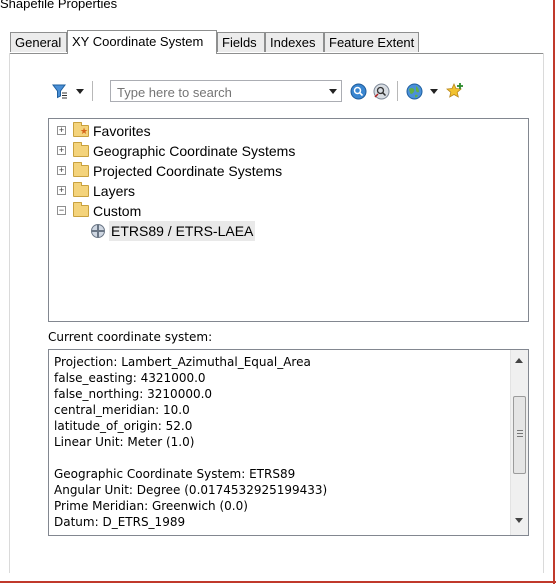 The image size is (556, 584). What do you see at coordinates (519, 360) in the screenshot?
I see `scroll-up-arrow-icon` at bounding box center [519, 360].